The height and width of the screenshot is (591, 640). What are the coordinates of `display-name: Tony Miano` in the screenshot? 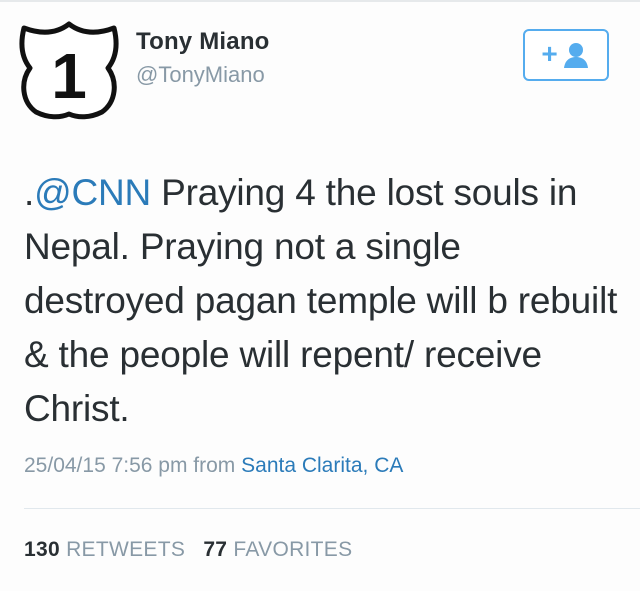 It's located at (203, 42).